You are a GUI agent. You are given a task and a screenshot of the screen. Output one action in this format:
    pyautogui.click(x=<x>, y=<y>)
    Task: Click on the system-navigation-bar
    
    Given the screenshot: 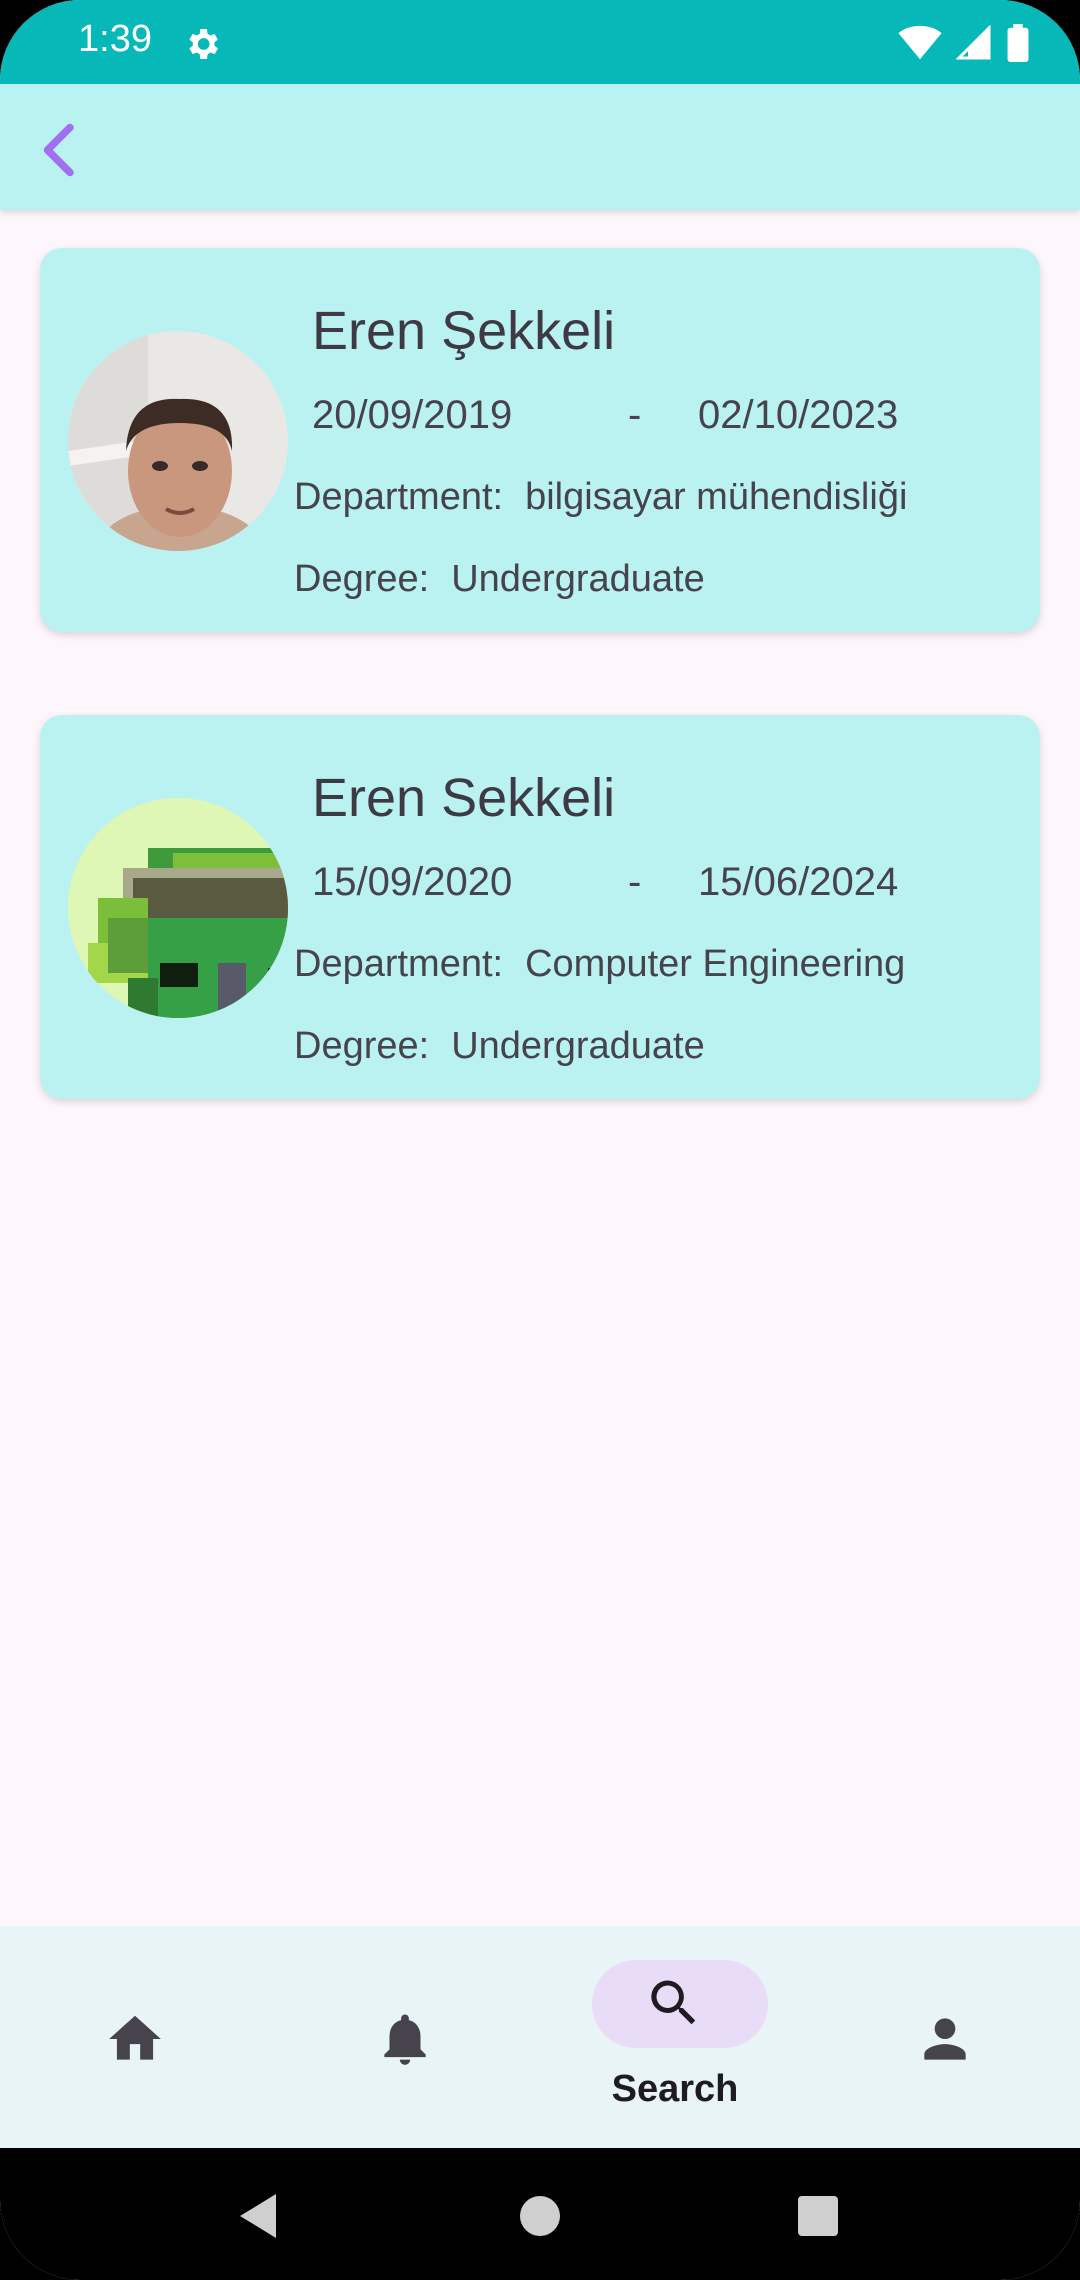 What is the action you would take?
    pyautogui.click(x=540, y=2214)
    